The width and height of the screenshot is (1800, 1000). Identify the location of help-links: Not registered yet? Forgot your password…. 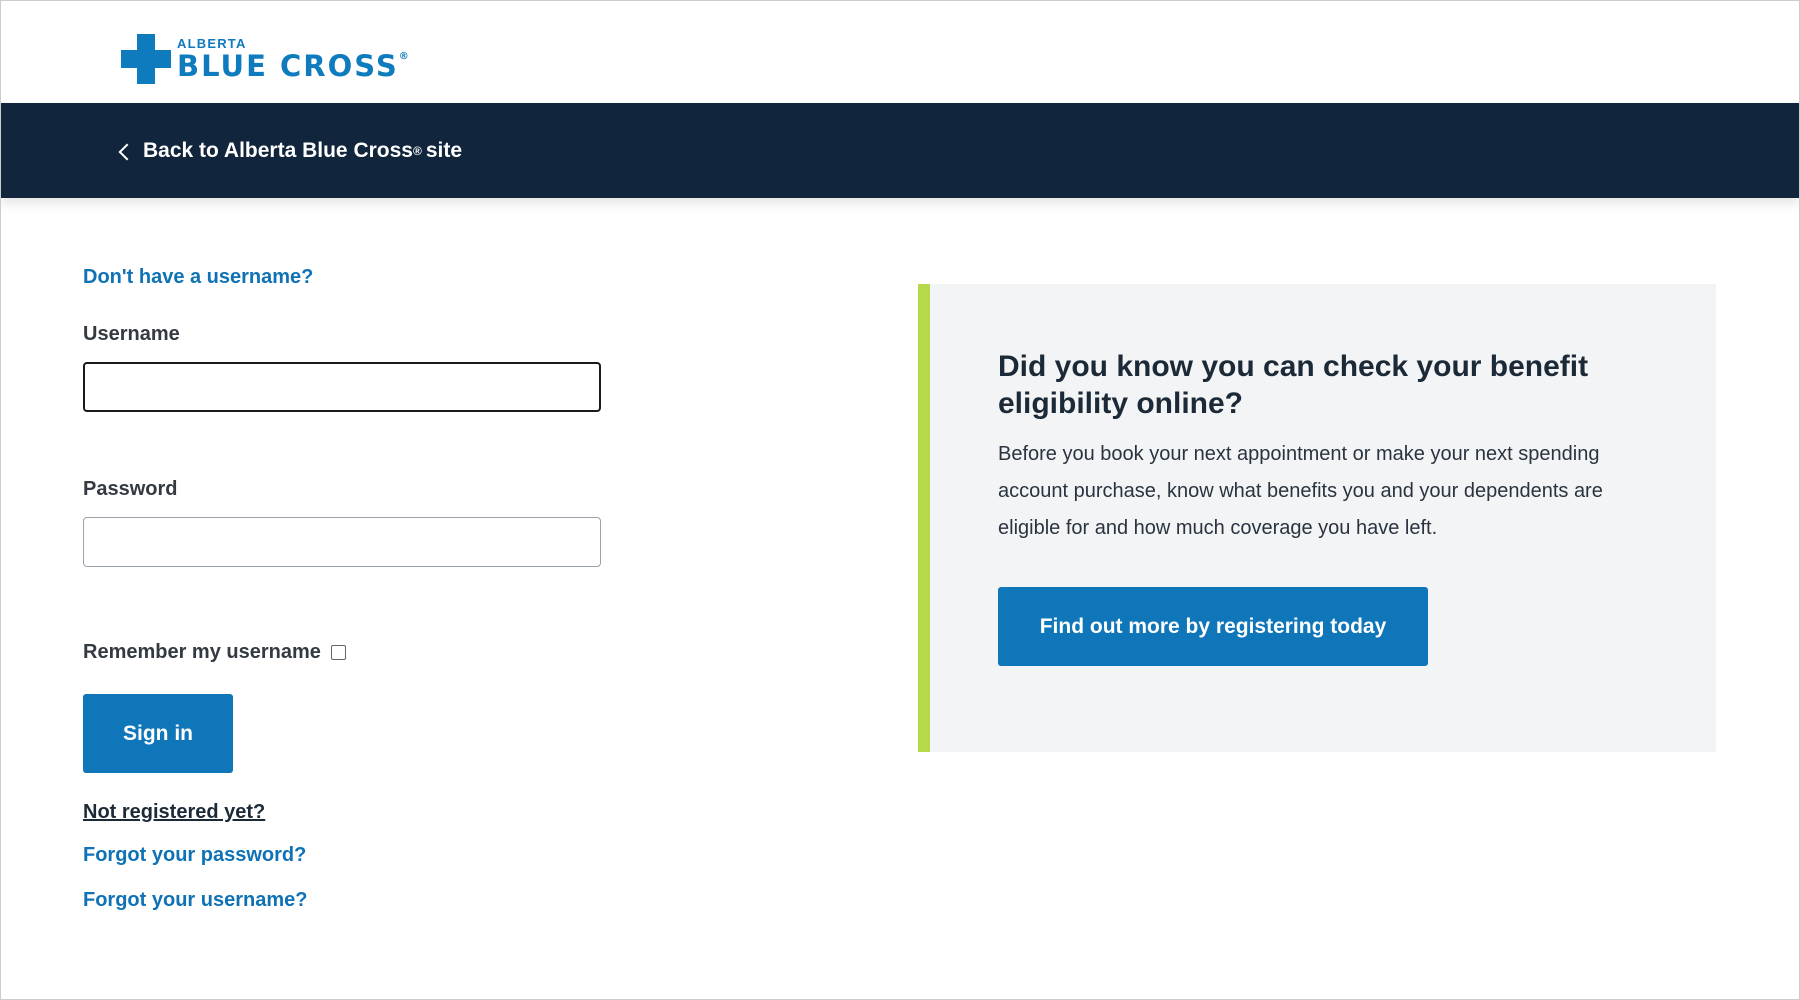
(363, 856).